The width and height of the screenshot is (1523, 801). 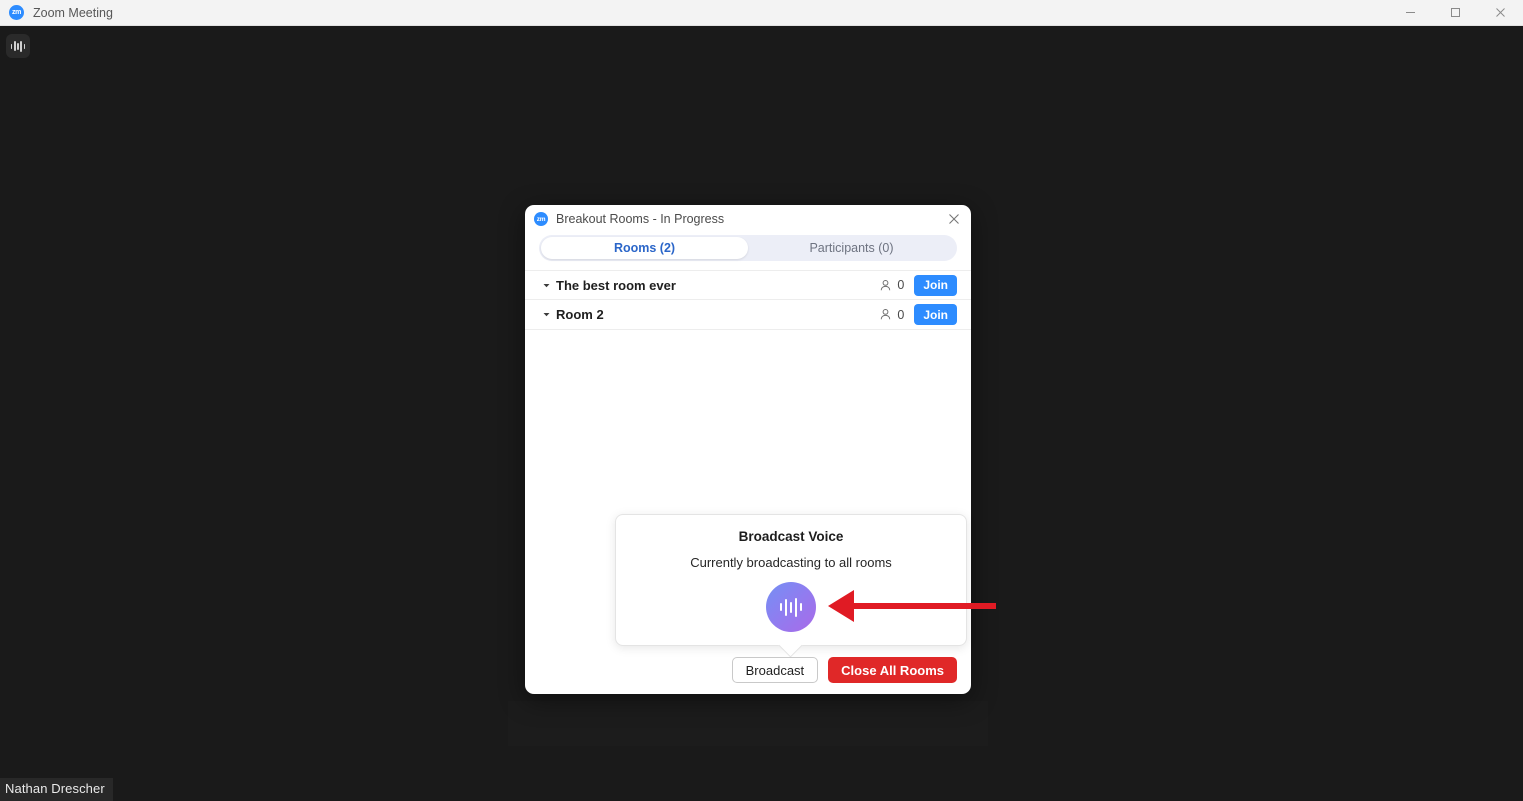 I want to click on maximize-button, so click(x=1455, y=13).